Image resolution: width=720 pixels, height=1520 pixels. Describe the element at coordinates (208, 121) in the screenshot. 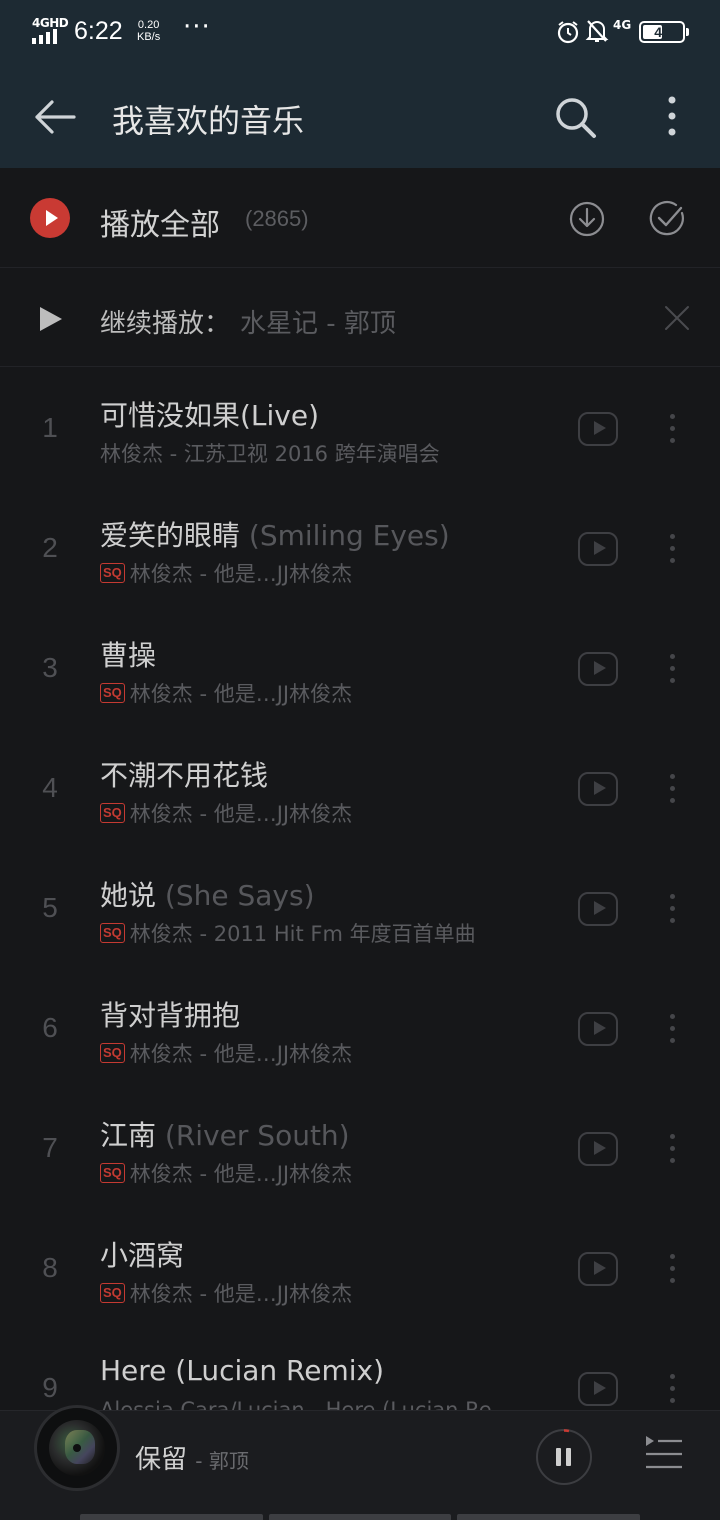

I see `page-title: 我喜欢的音乐` at that location.